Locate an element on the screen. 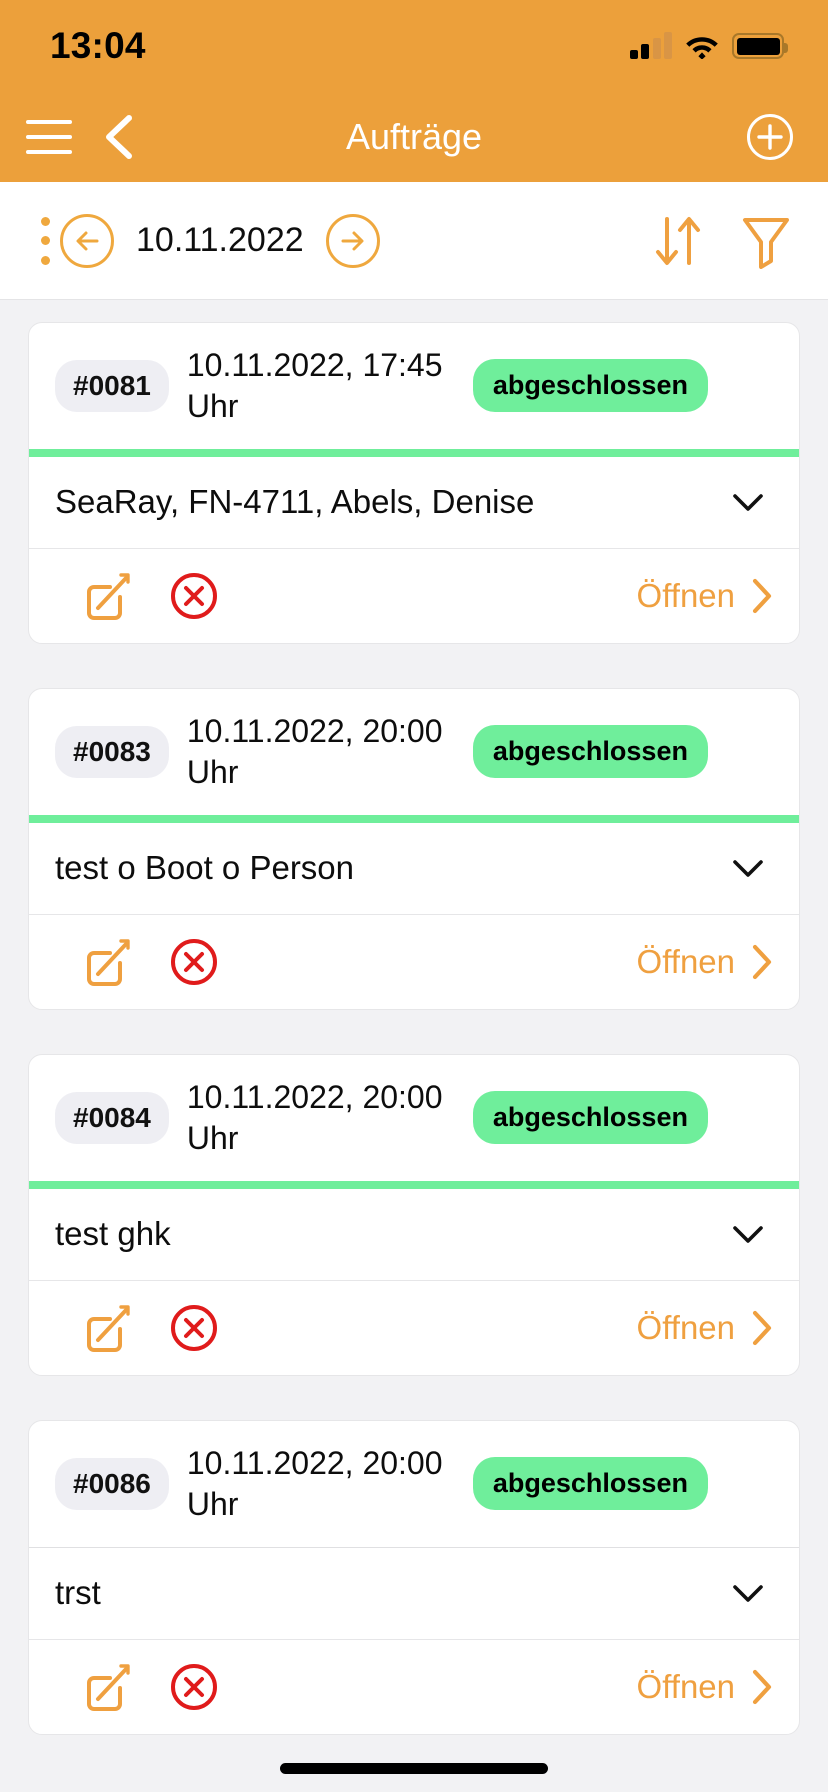 Image resolution: width=828 pixels, height=1792 pixels. order-description-row: trst is located at coordinates (414, 1594).